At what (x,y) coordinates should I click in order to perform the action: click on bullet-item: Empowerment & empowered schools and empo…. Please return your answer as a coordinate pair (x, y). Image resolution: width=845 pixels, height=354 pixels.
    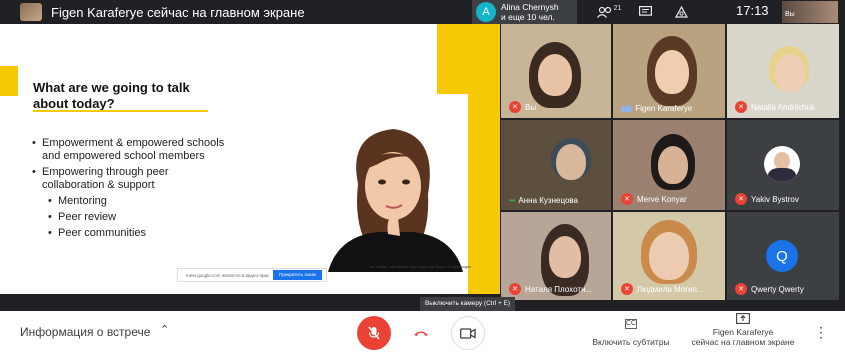
    Looking at the image, I should click on (132, 150).